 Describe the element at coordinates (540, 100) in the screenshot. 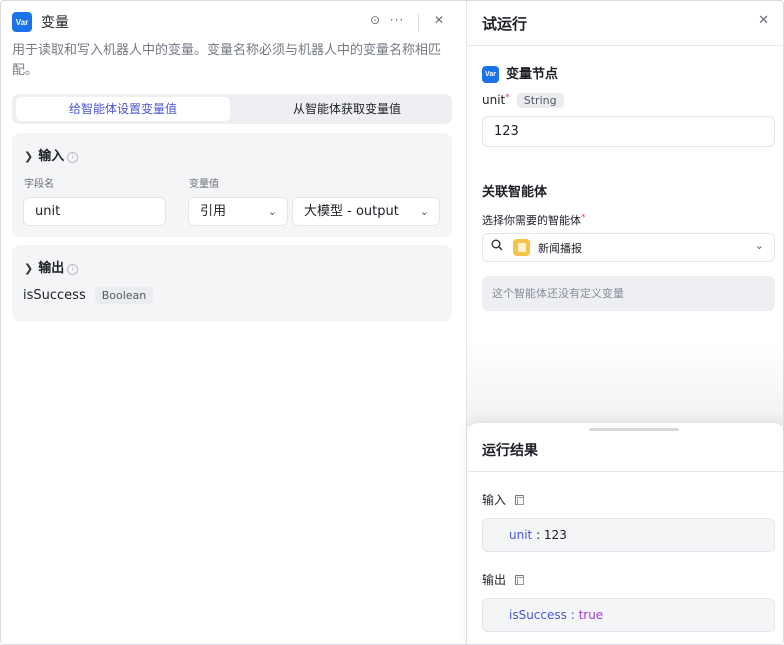

I see `param-type-tag: String` at that location.